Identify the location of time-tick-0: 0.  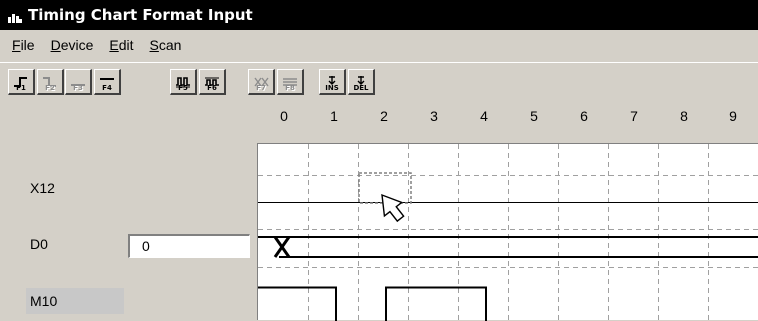
(284, 116).